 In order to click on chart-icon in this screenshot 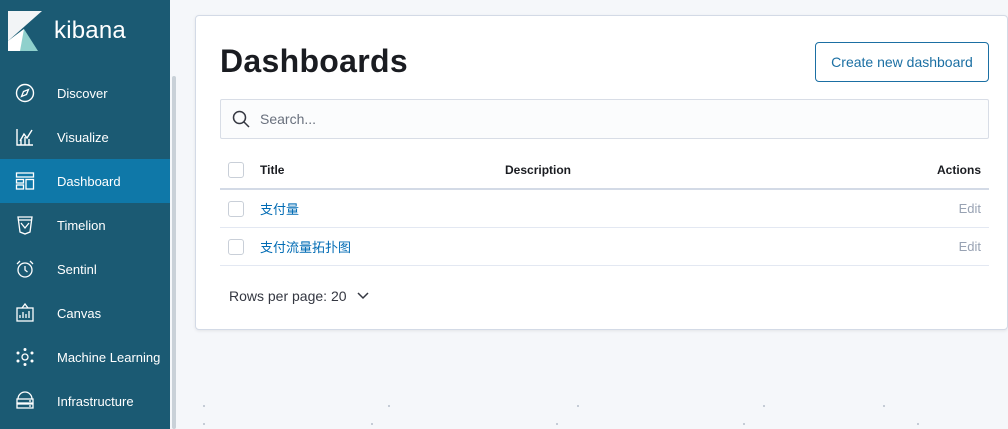, I will do `click(25, 137)`.